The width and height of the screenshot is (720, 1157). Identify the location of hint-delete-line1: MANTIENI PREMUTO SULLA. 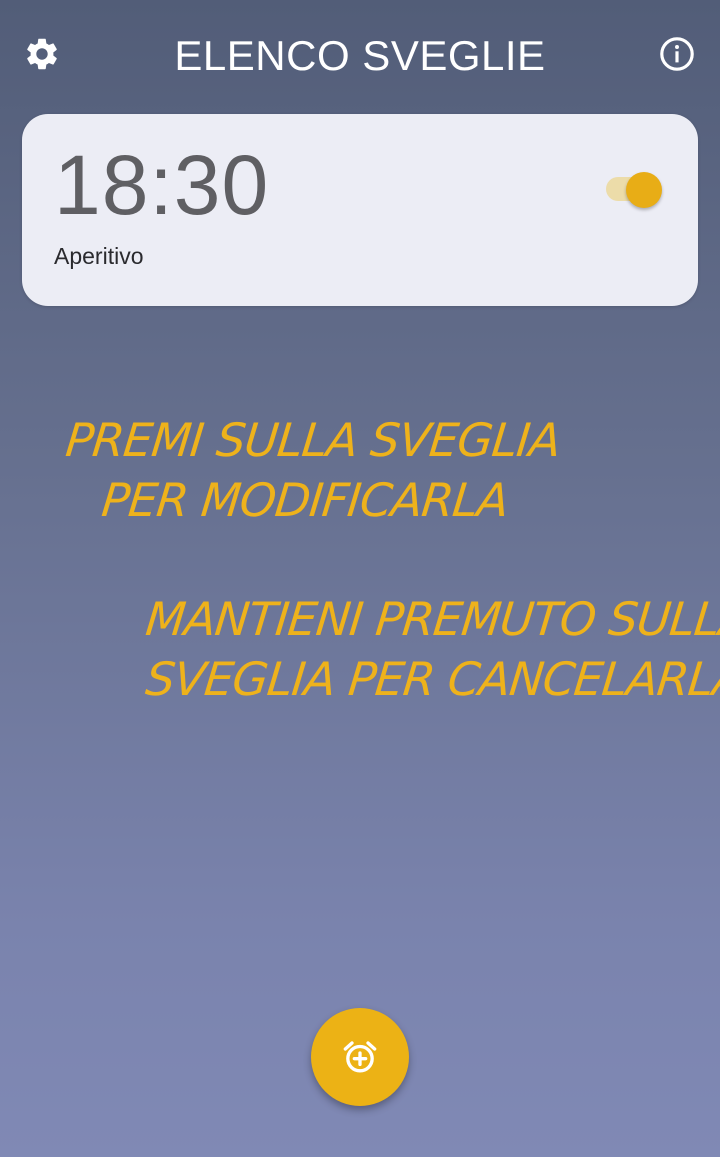
(431, 619).